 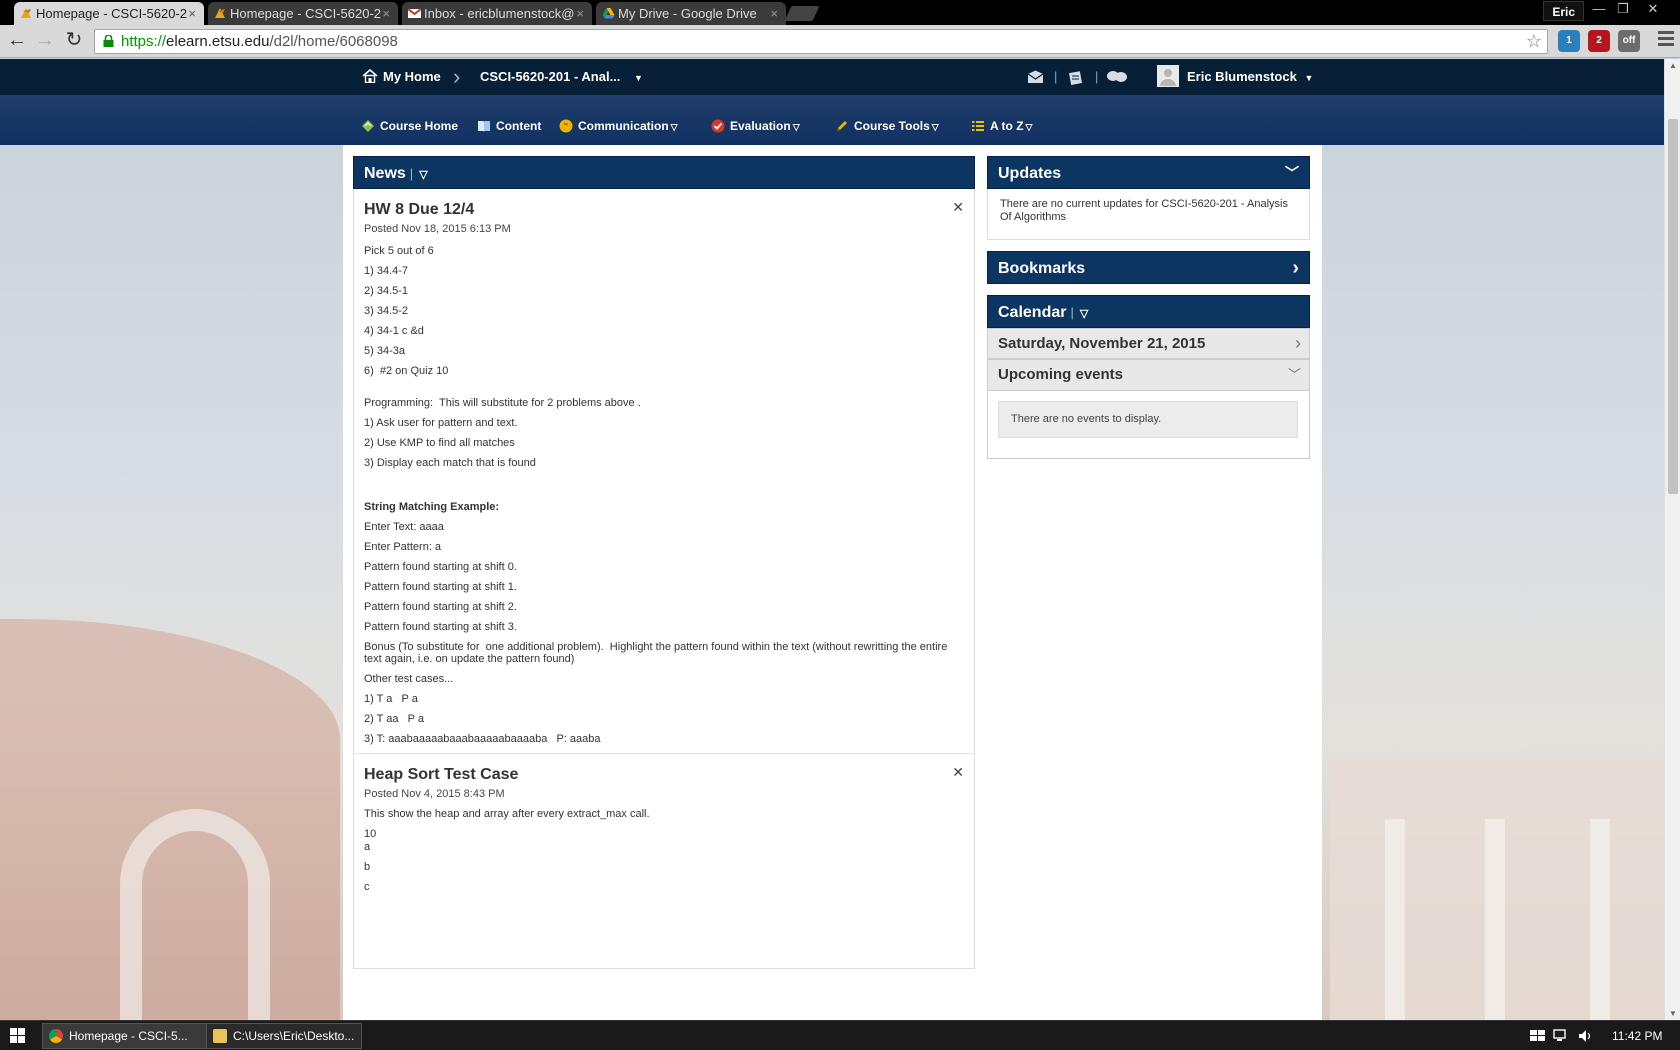 I want to click on reload-button: ↻, so click(x=74, y=41).